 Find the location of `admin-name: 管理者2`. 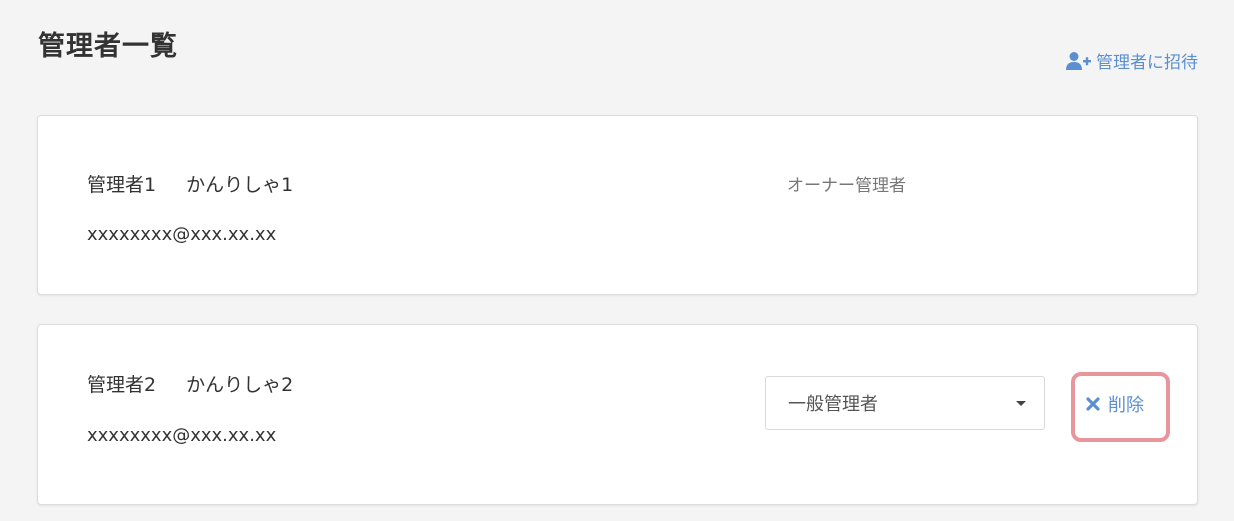

admin-name: 管理者2 is located at coordinates (122, 385).